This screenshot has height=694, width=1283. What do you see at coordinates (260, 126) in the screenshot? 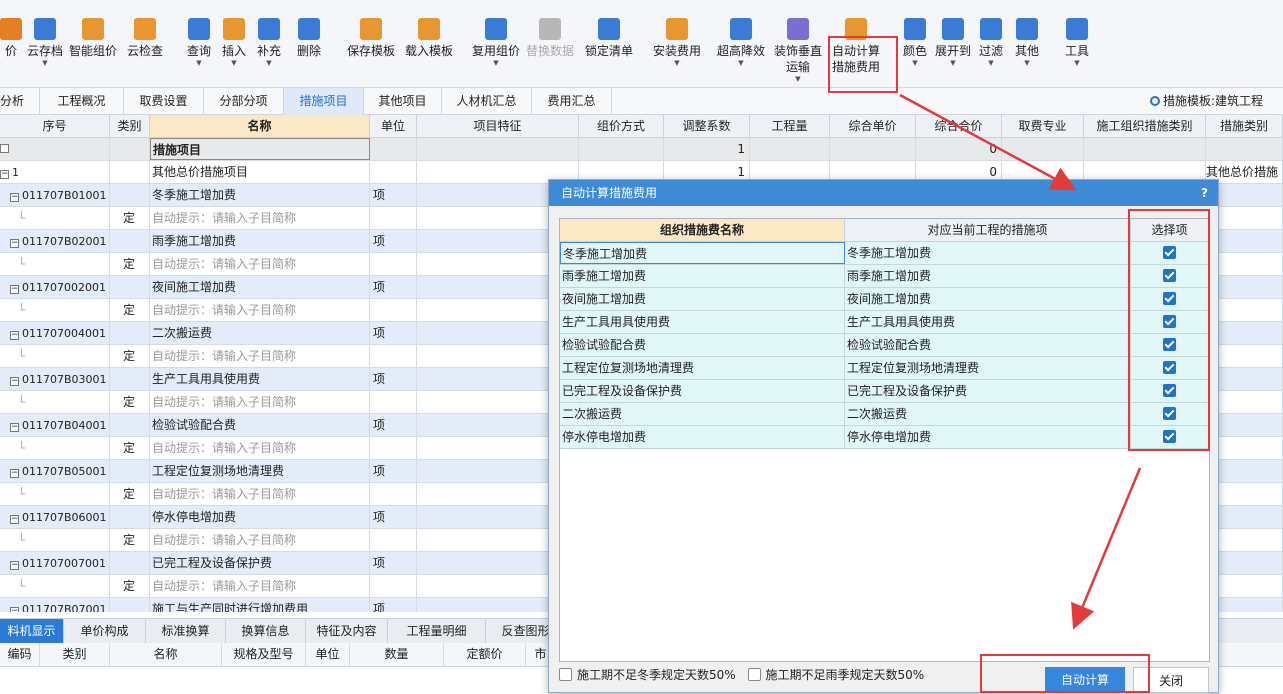
I see `column-header: 名称` at bounding box center [260, 126].